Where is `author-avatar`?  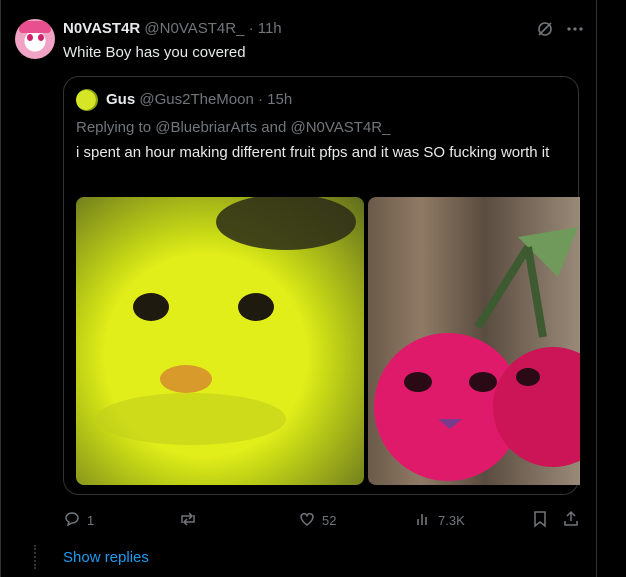 author-avatar is located at coordinates (35, 39).